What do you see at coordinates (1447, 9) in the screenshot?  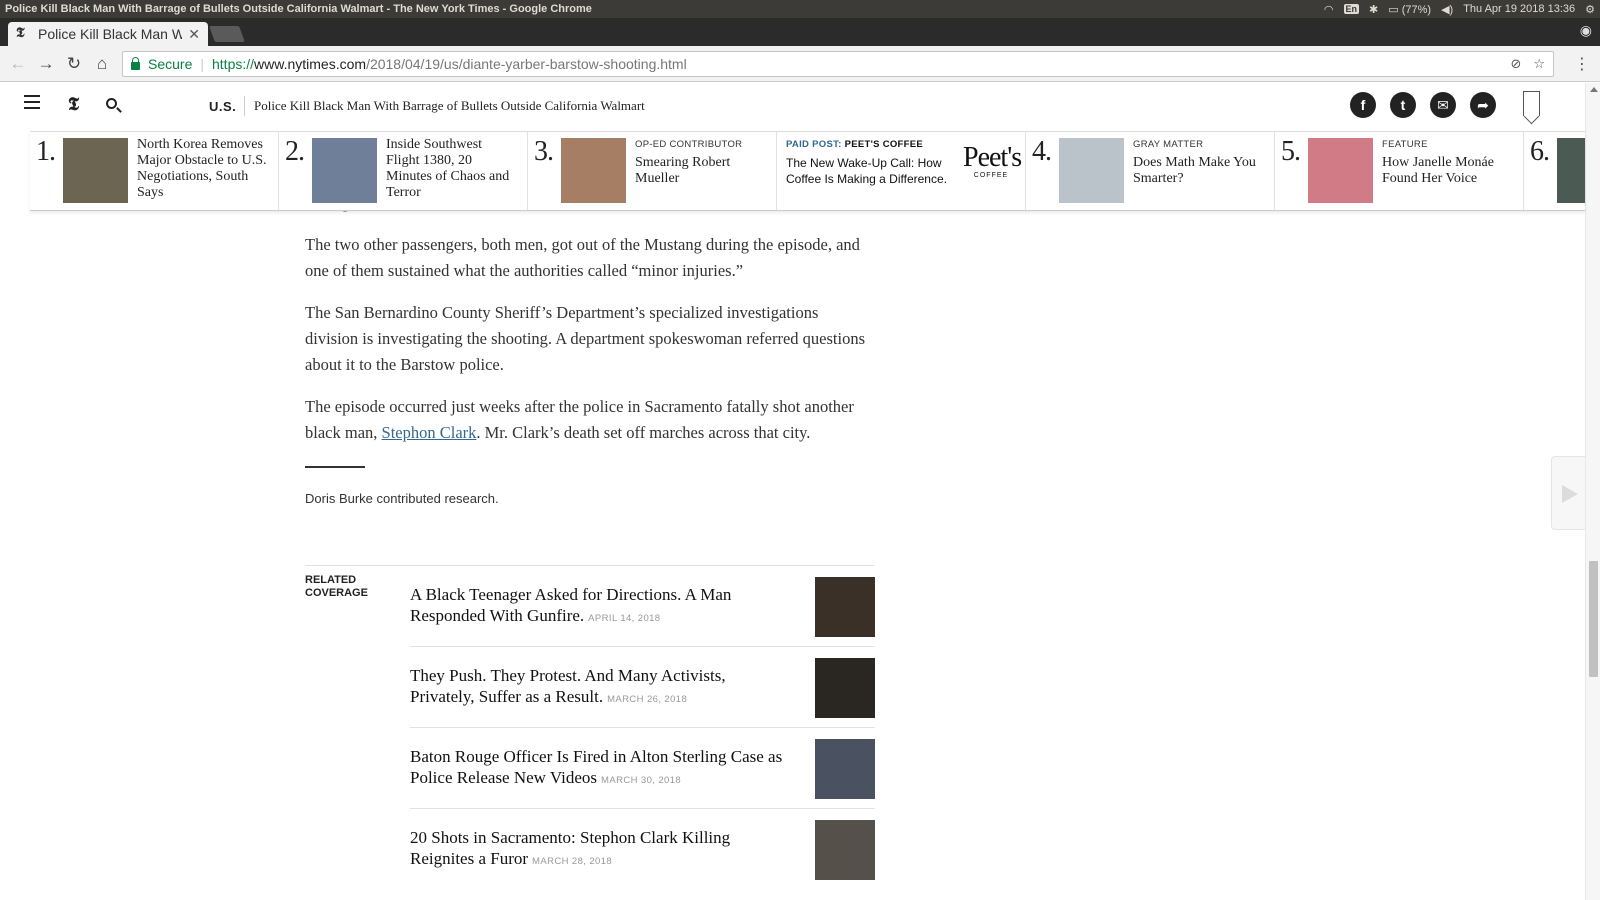 I see `volume-icon: ◀)` at bounding box center [1447, 9].